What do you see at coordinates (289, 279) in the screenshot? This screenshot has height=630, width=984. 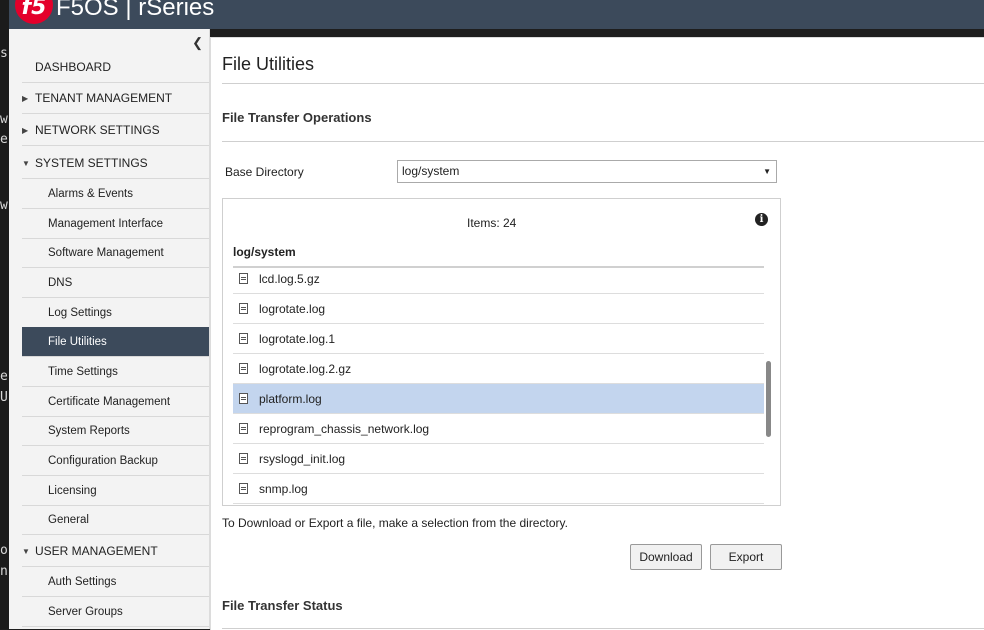 I see `file-name: lcd.log.5.gz` at bounding box center [289, 279].